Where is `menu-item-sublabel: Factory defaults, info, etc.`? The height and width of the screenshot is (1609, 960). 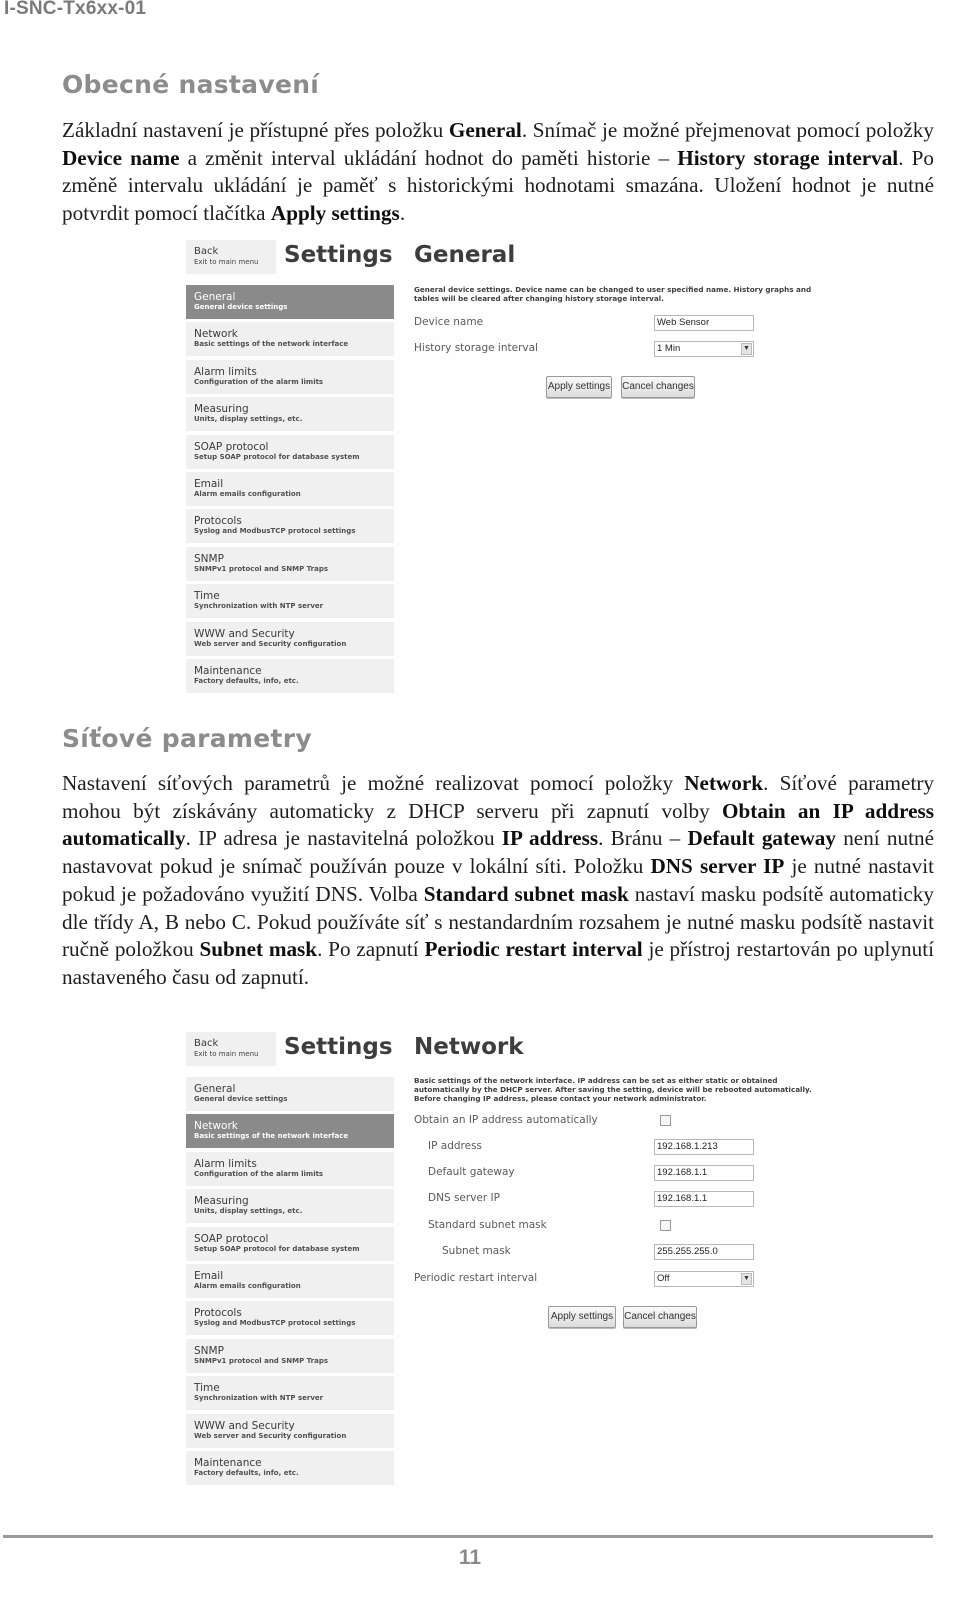
menu-item-sublabel: Factory defaults, info, etc. is located at coordinates (246, 1472).